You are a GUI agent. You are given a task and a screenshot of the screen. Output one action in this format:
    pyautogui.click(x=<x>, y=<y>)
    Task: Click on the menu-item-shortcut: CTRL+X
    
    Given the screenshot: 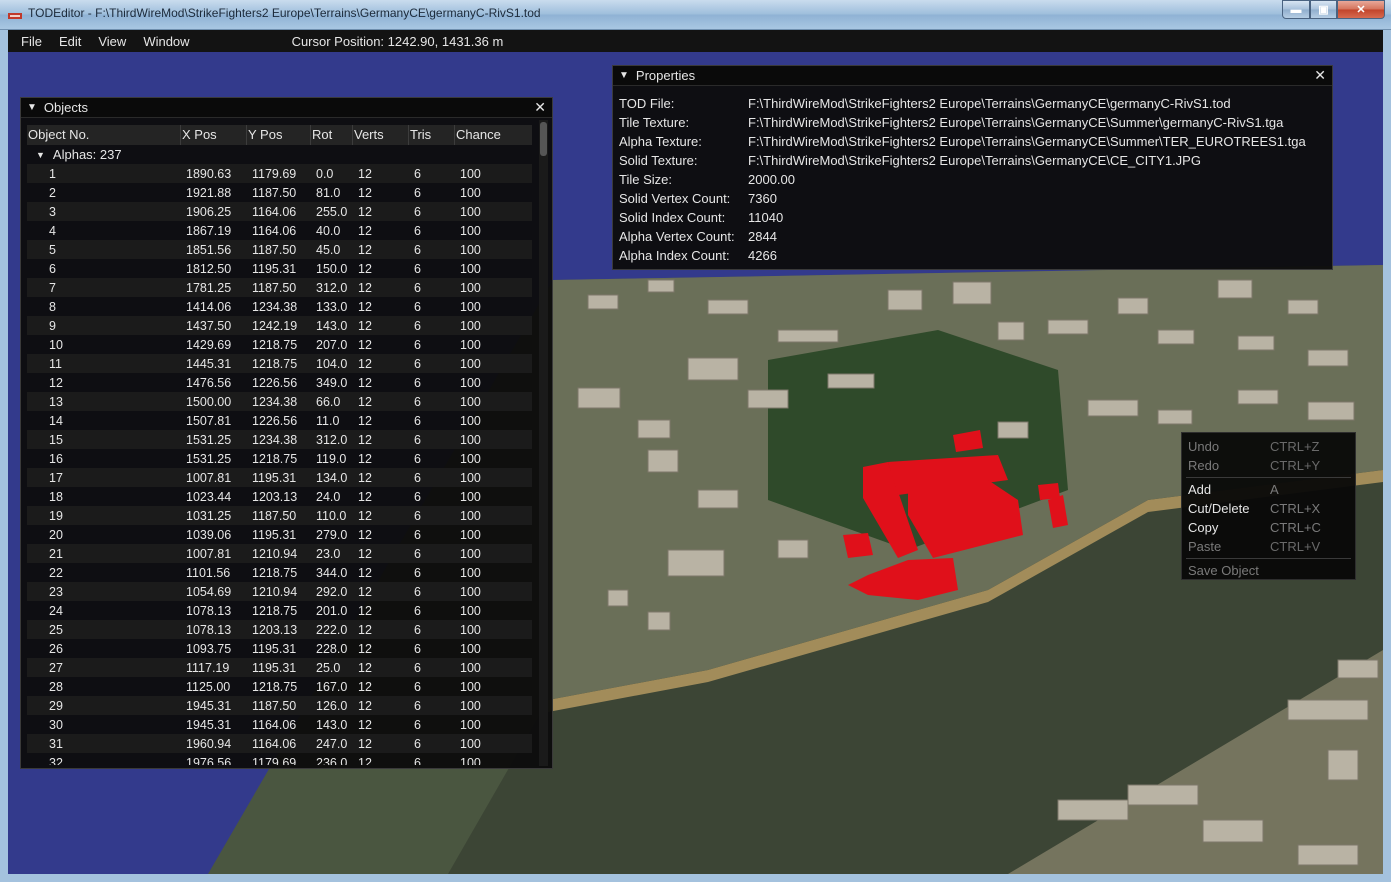 What is the action you would take?
    pyautogui.click(x=1295, y=508)
    